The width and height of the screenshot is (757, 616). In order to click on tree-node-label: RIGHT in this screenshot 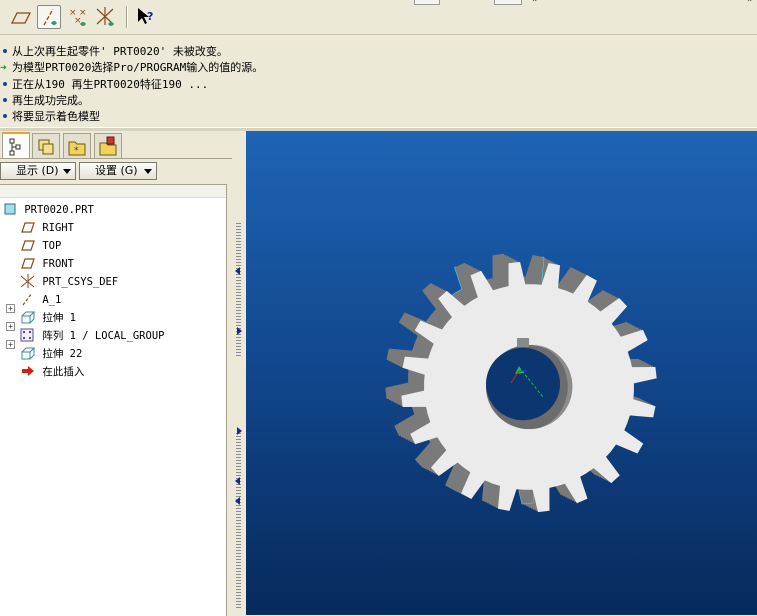, I will do `click(58, 228)`.